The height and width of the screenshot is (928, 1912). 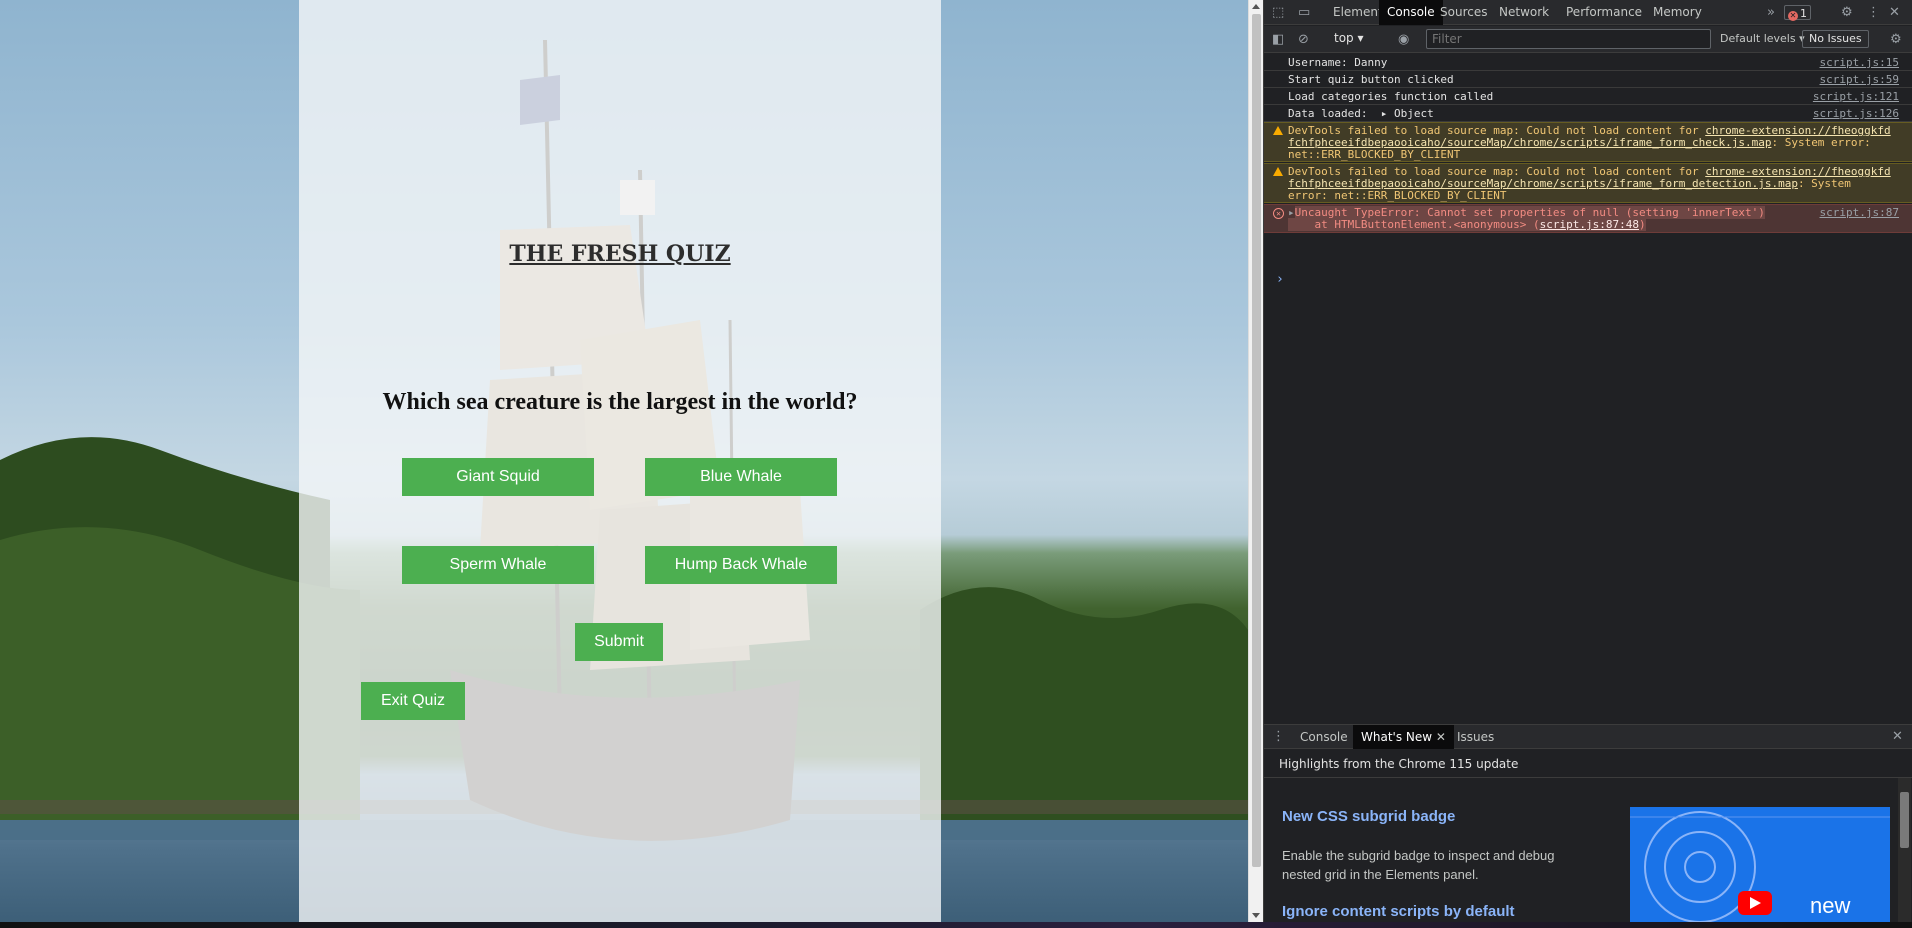 I want to click on drawer-tab-label: What's New, so click(x=1397, y=737).